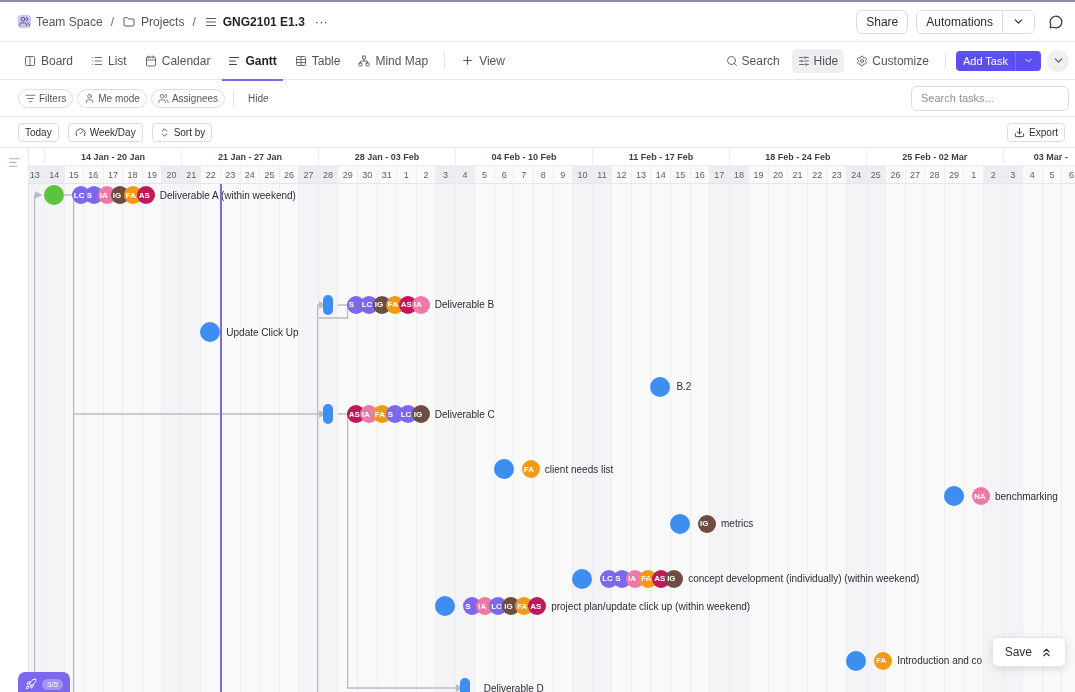 The image size is (1075, 692). Describe the element at coordinates (1068, 174) in the screenshot. I see `day-cell: 6` at that location.